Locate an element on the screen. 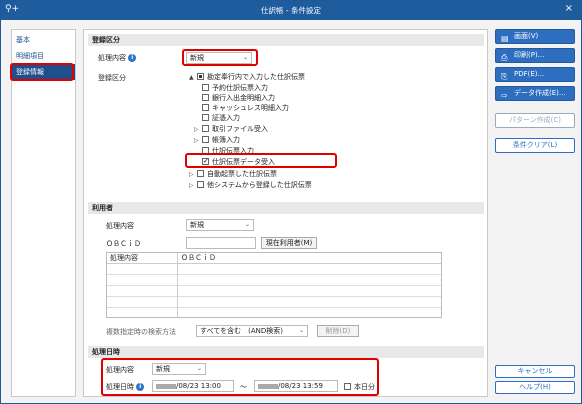  tree-item-other-system: ▷ 他システムから登録した仕訳伝票 is located at coordinates (250, 185).